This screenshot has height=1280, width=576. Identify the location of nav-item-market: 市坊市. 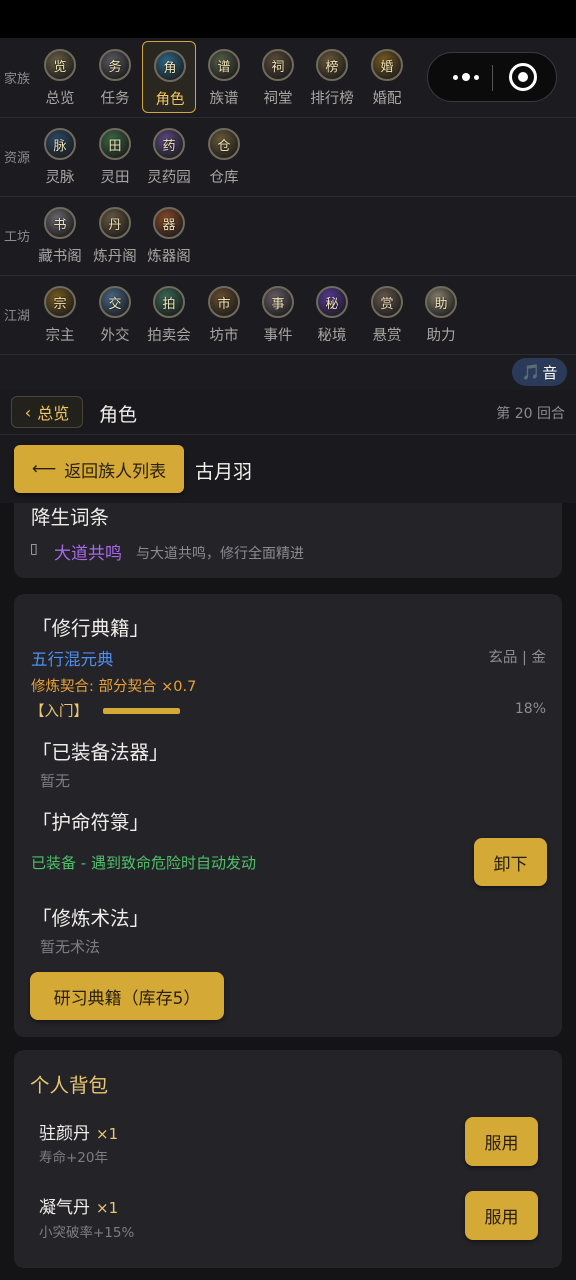
(224, 314).